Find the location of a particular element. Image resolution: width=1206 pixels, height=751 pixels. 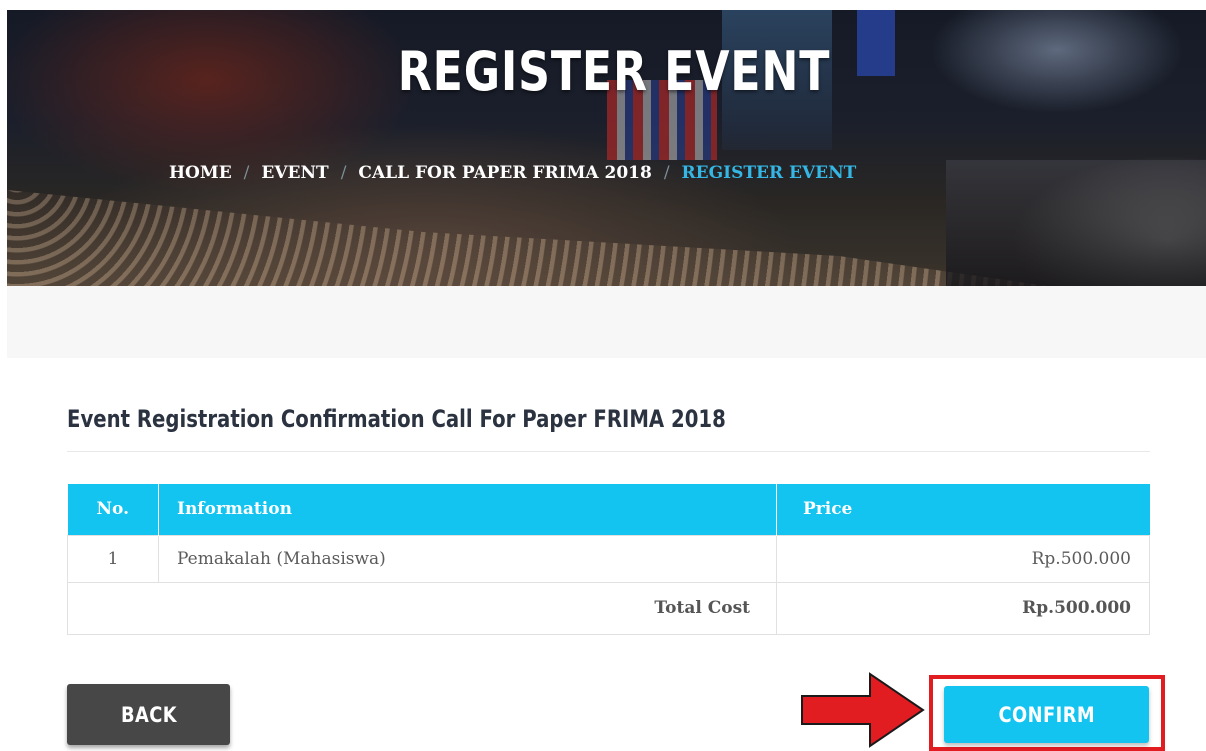

back-button: BACK is located at coordinates (148, 714).